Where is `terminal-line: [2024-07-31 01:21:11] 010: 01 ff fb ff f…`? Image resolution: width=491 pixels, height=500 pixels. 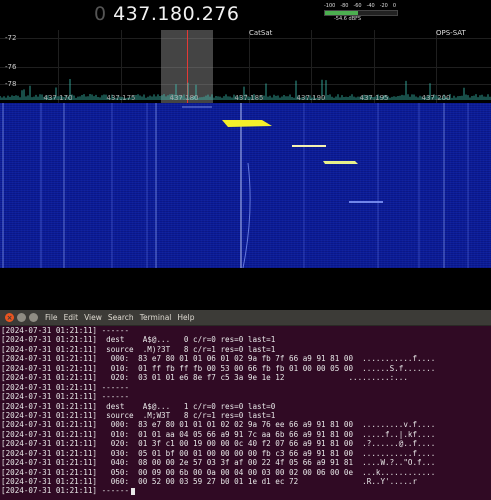
terminal-line: [2024-07-31 01:21:11] 010: 01 ff fb ff f… is located at coordinates (218, 368).